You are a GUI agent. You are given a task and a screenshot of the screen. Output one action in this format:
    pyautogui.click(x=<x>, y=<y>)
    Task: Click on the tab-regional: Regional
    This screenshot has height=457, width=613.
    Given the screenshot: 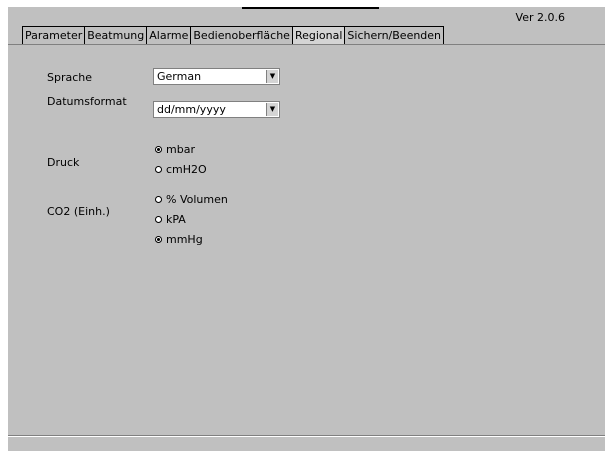 What is the action you would take?
    pyautogui.click(x=318, y=35)
    